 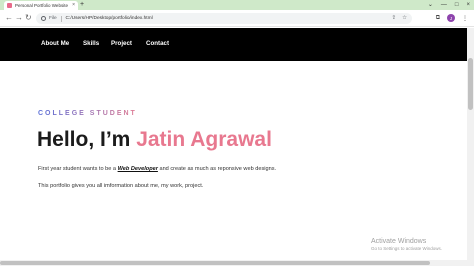 What do you see at coordinates (407, 248) in the screenshot?
I see `activate-subtitle: Go to Settings to activate Windows.` at bounding box center [407, 248].